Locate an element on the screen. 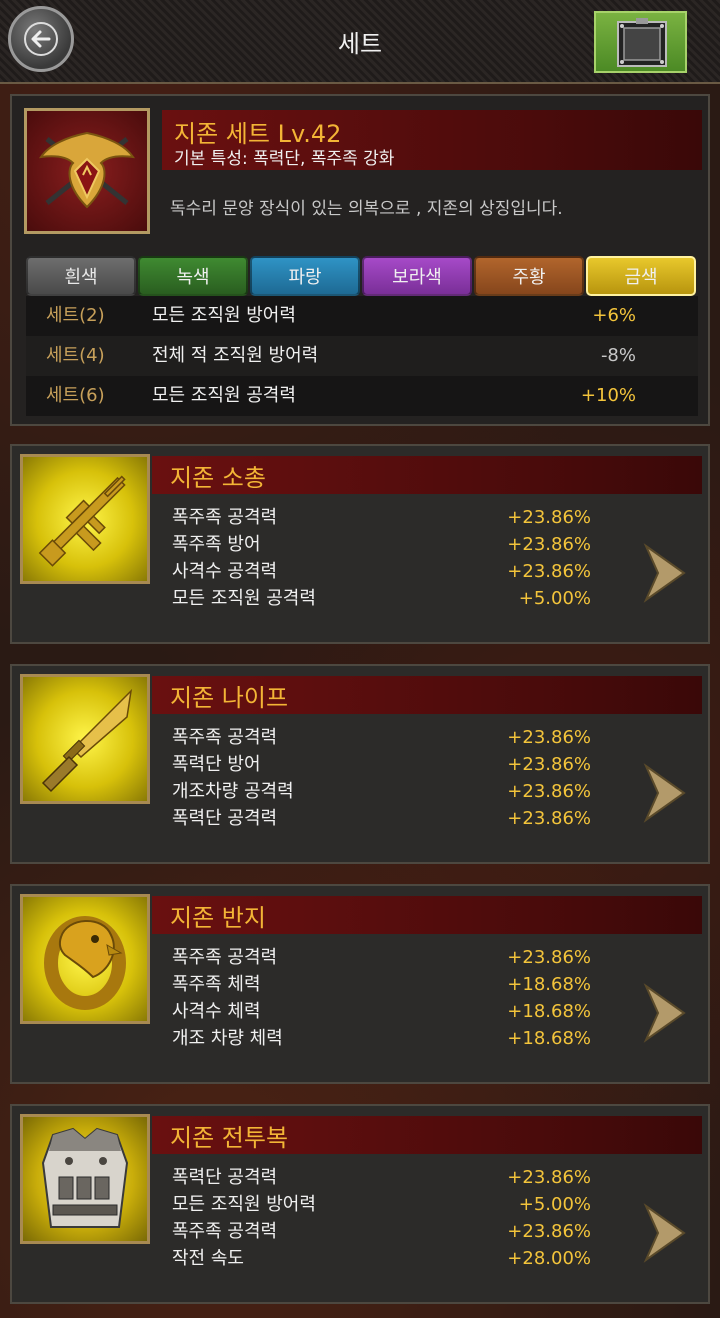 The width and height of the screenshot is (720, 1318). item-stat-value: +28.00% is located at coordinates (549, 1258).